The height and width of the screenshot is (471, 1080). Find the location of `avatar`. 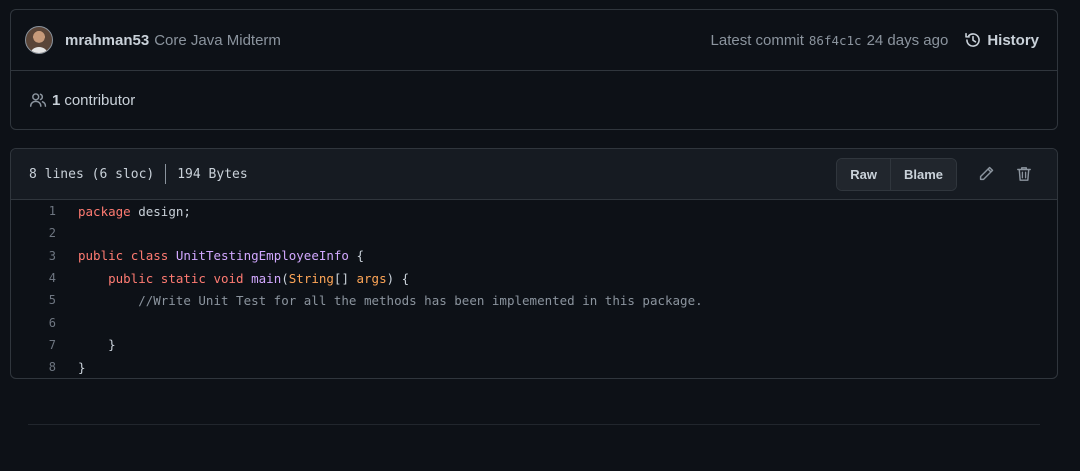

avatar is located at coordinates (39, 40).